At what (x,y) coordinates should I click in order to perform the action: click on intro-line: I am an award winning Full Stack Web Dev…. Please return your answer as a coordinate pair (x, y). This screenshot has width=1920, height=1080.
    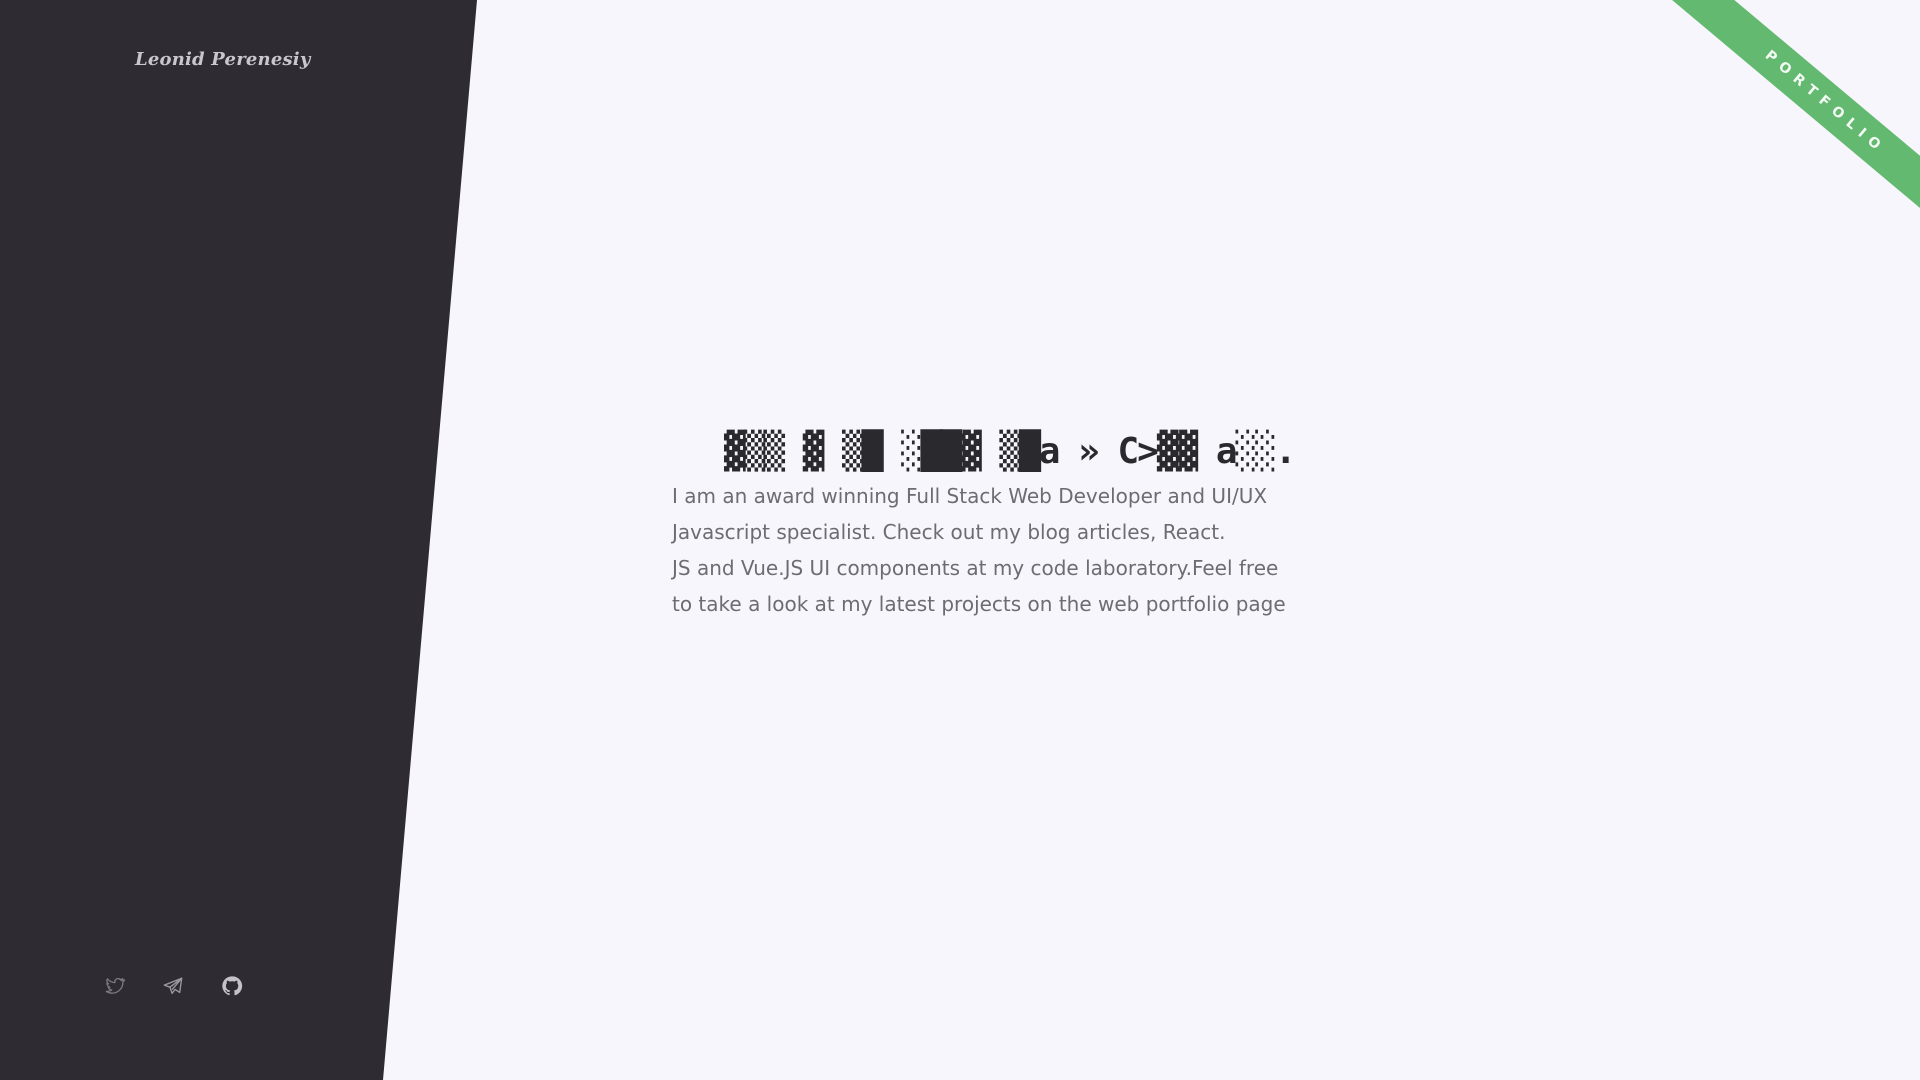
    Looking at the image, I should click on (970, 496).